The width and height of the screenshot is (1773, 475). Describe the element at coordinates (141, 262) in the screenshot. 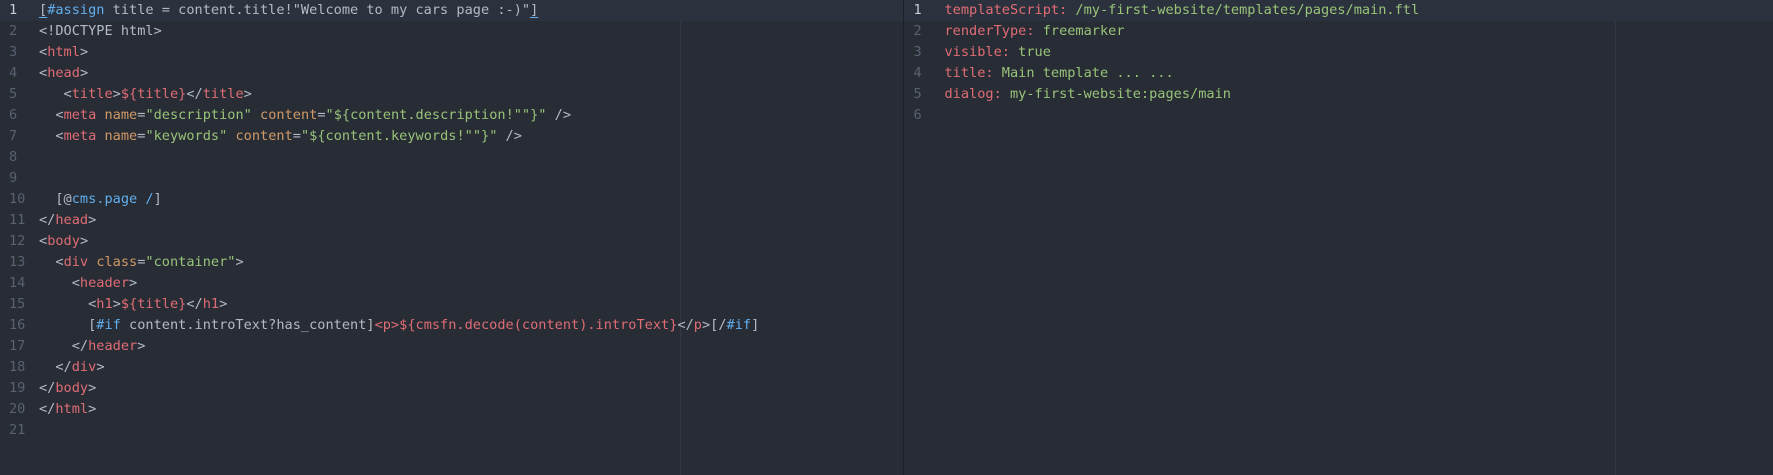

I see `line-text: <div class="container">` at that location.